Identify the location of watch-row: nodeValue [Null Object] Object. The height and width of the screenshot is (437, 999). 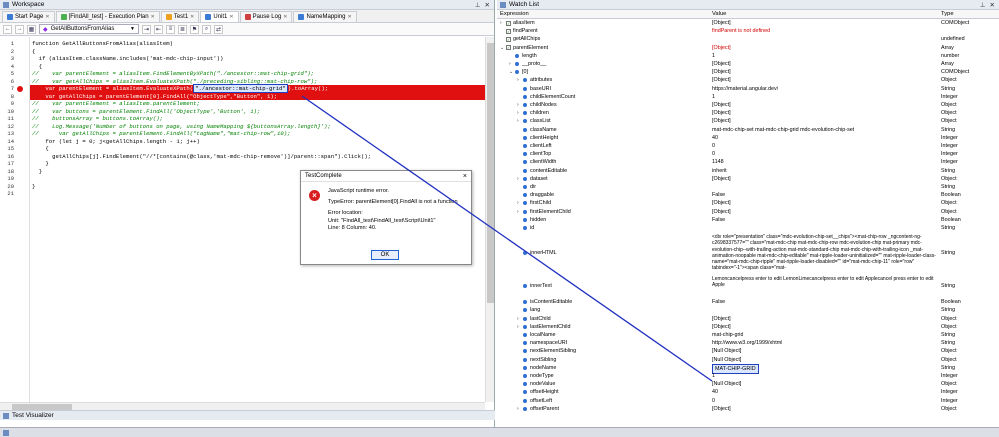
(748, 384).